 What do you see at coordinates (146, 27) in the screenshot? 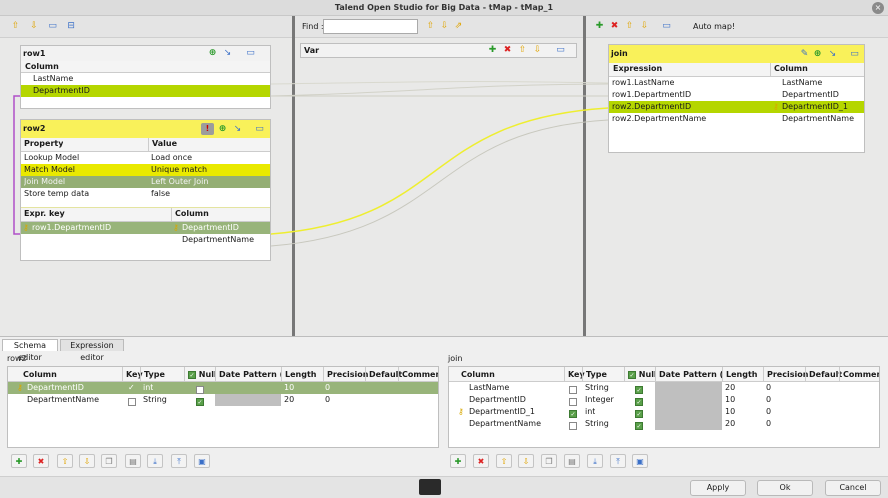
I see `input-toolbar: ⇧ ⇩ ▭ ⊟` at bounding box center [146, 27].